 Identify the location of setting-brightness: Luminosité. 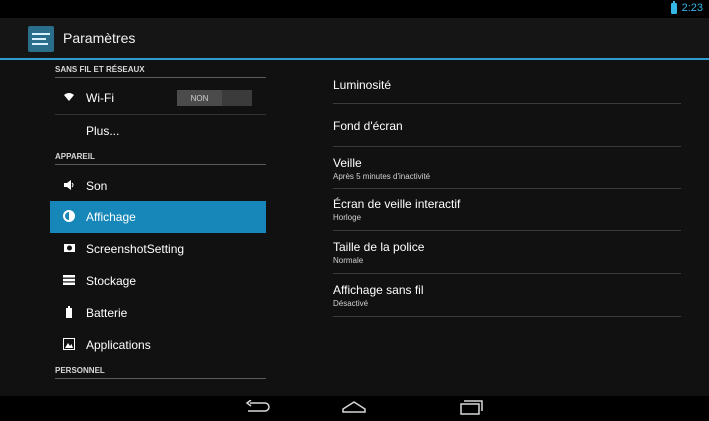
(507, 82).